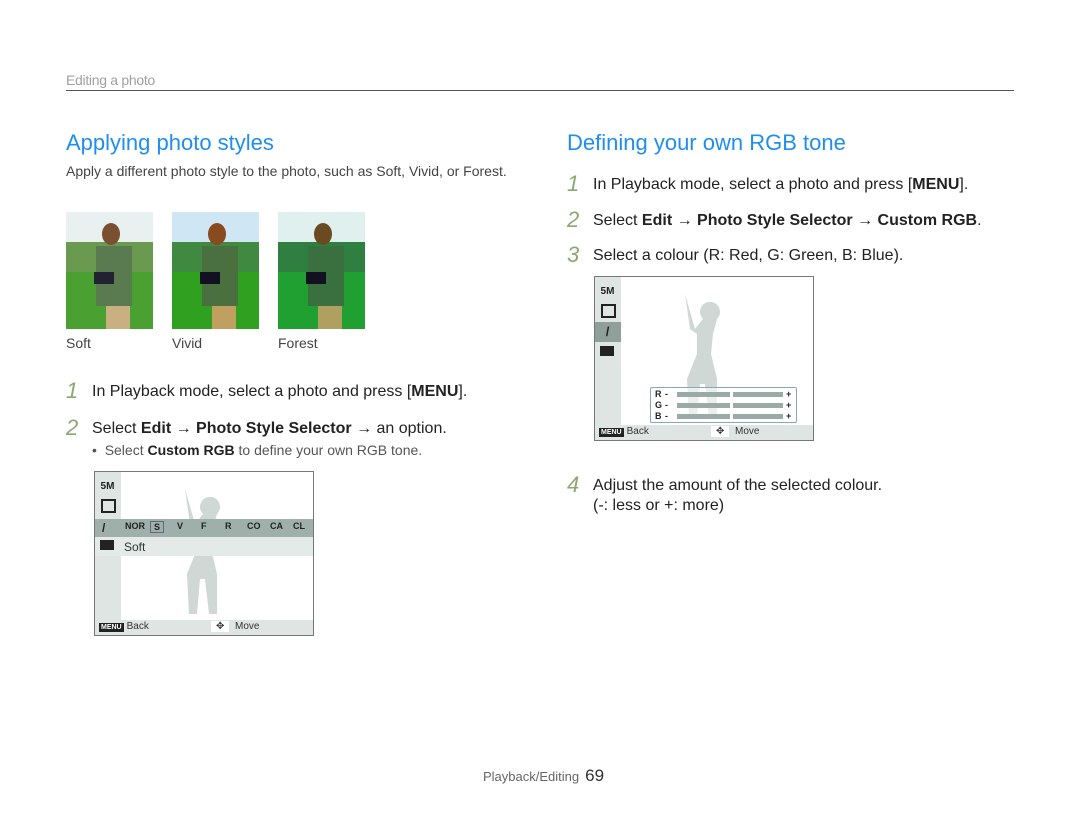  What do you see at coordinates (706, 142) in the screenshot?
I see `defining-rgb-tone-heading: Defining your own RGB tone` at bounding box center [706, 142].